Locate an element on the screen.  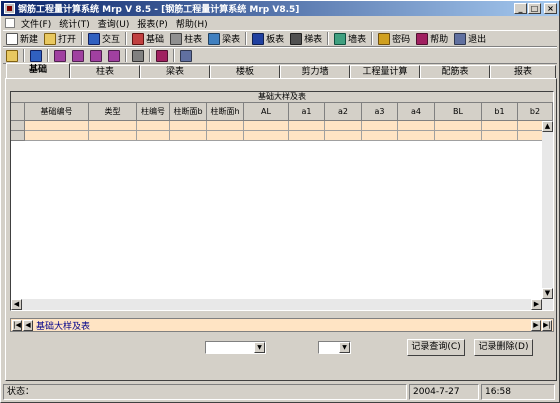
column-header: BL is located at coordinates (458, 112).